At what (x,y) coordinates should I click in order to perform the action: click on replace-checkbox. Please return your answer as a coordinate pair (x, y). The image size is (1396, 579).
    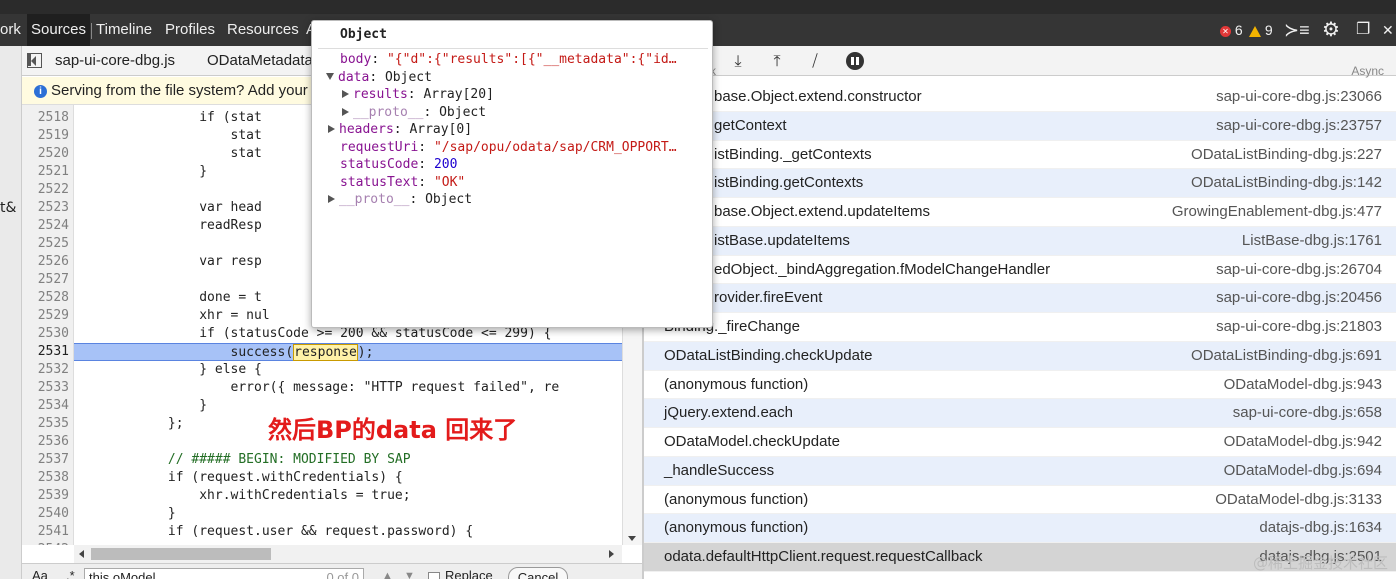
    Looking at the image, I should click on (434, 575).